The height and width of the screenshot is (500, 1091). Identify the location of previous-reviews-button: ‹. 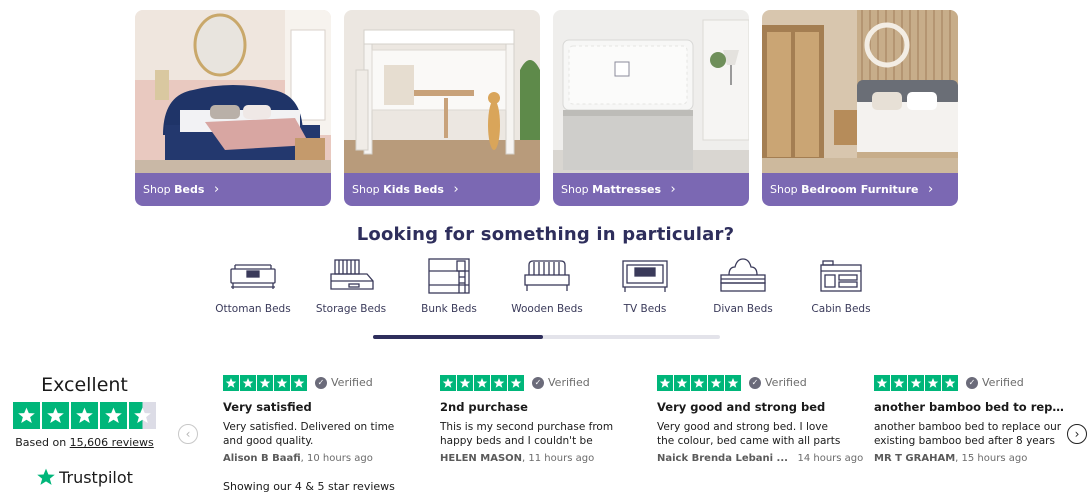
(188, 434).